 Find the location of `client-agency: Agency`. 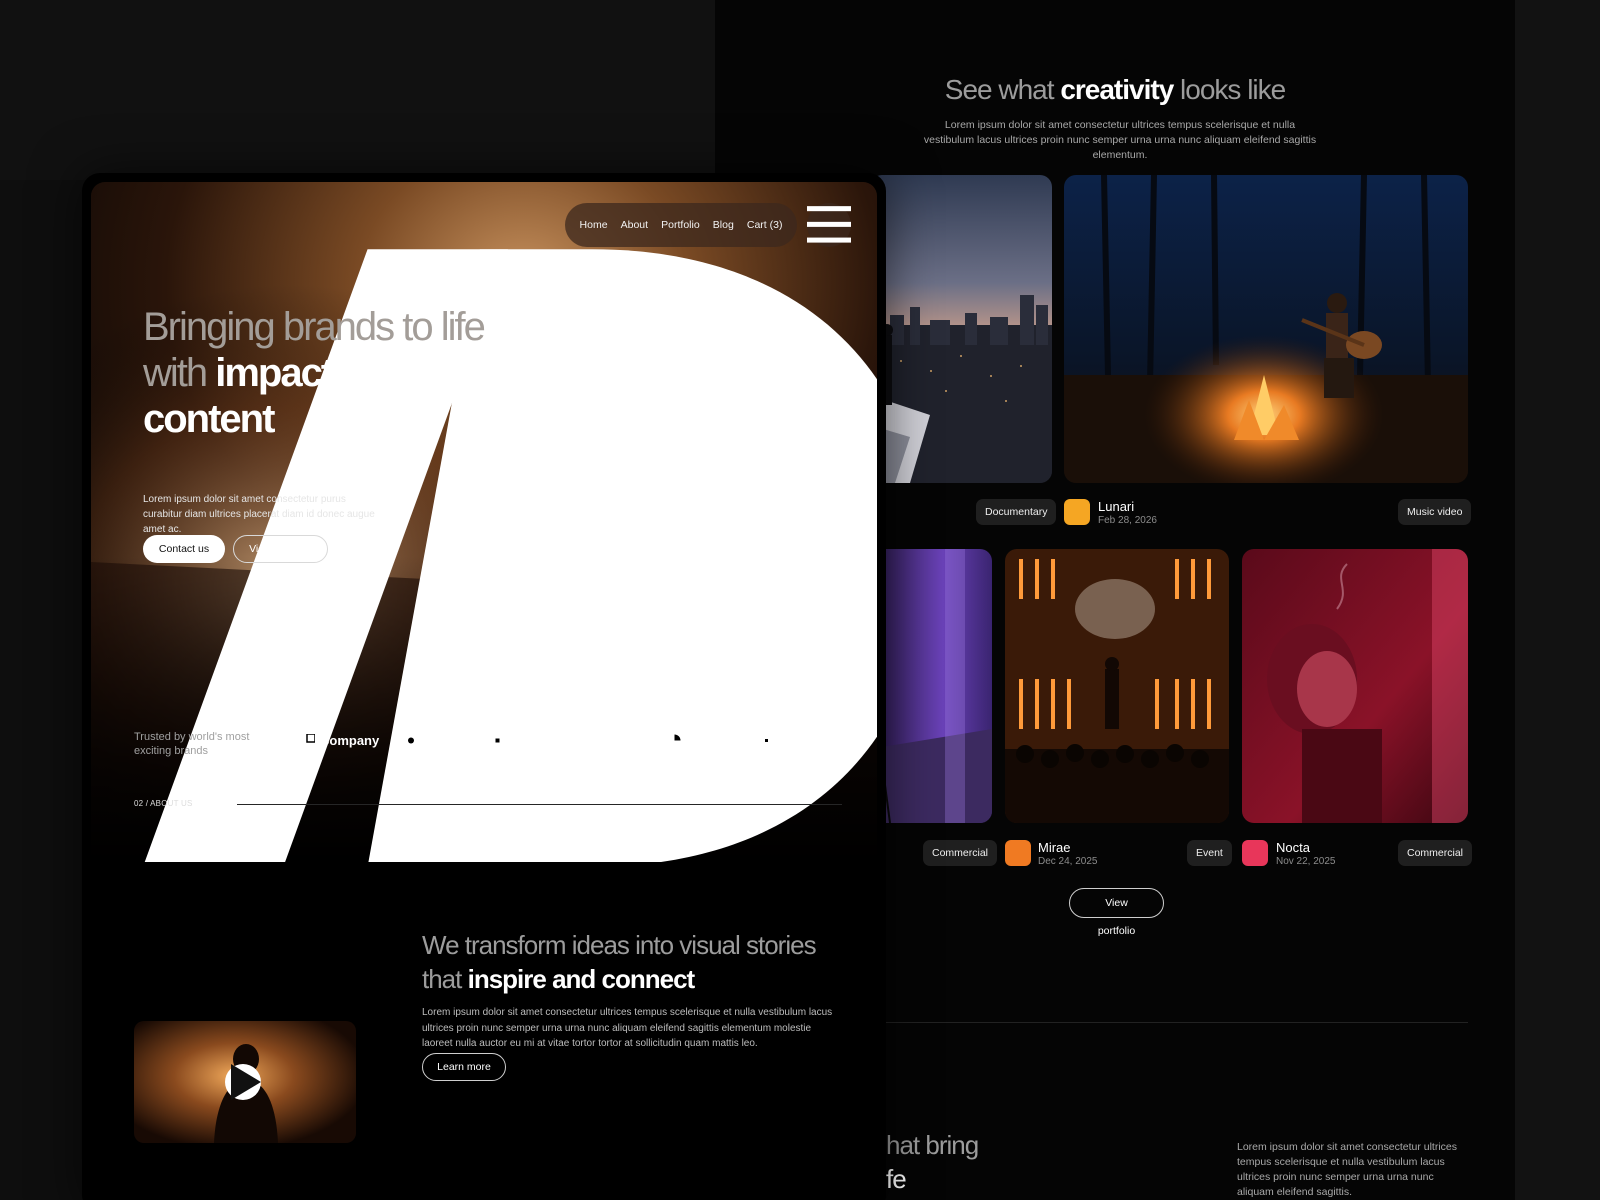

client-agency: Agency is located at coordinates (435, 740).